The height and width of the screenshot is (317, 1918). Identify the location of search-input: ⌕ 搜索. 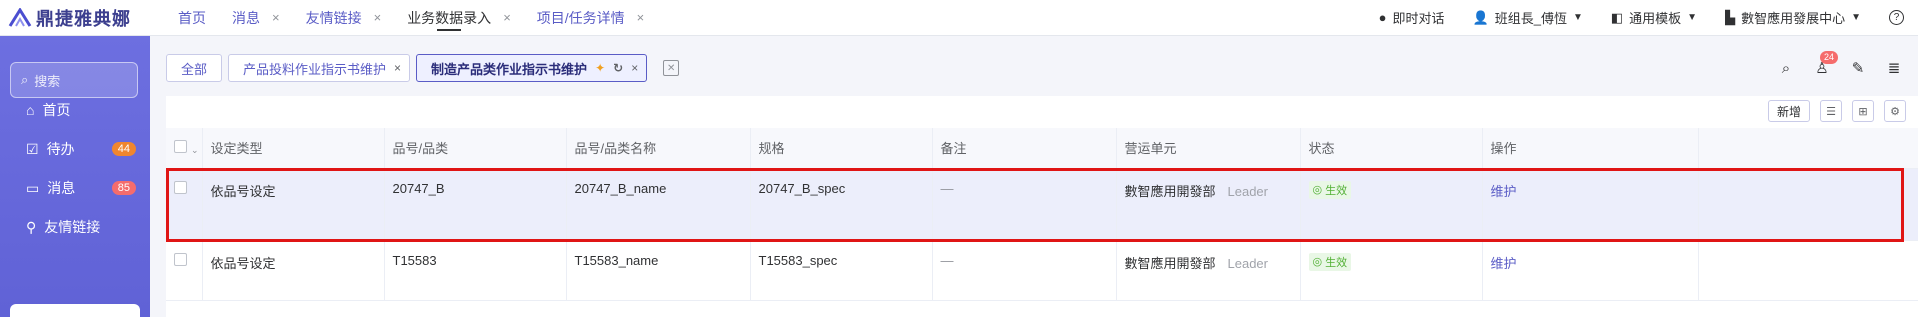
(74, 80).